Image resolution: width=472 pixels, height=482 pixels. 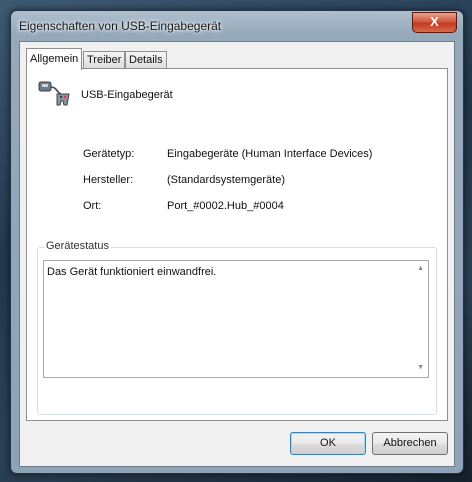 I want to click on device-status-text: Das Gerät funktioniert einwandfrei., so click(x=132, y=272).